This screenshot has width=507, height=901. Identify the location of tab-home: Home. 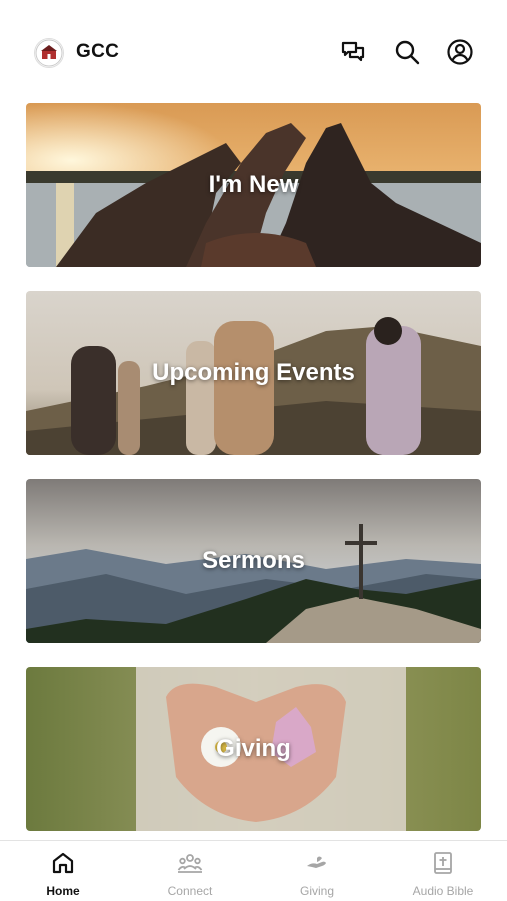
(63, 871).